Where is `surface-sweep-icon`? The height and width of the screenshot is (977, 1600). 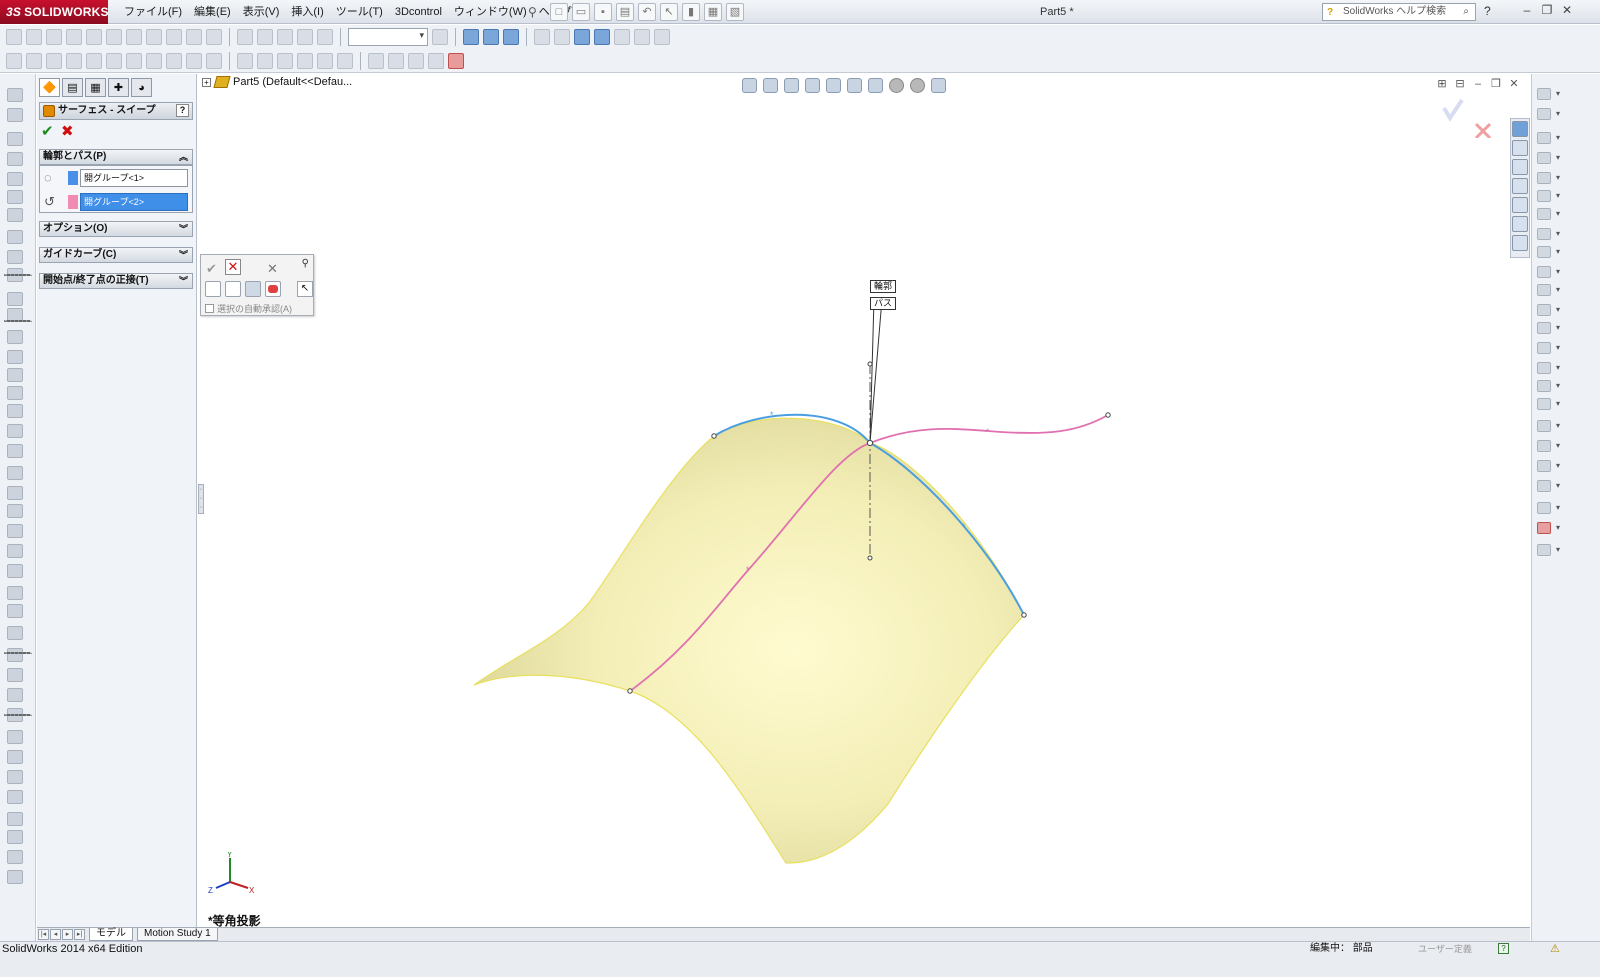
surface-sweep-icon is located at coordinates (94, 60).